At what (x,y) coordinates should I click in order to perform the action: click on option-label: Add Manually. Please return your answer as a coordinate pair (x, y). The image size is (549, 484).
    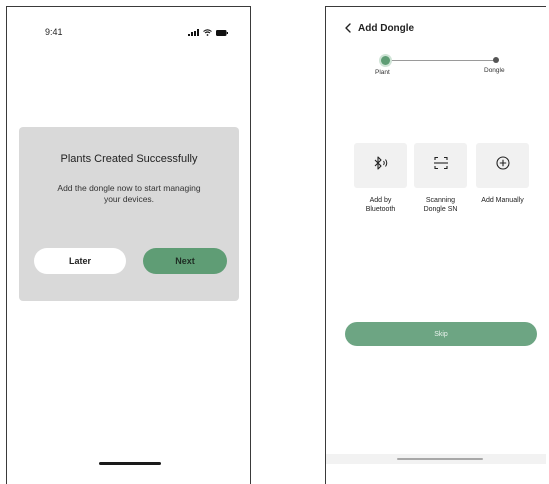
    Looking at the image, I should click on (502, 200).